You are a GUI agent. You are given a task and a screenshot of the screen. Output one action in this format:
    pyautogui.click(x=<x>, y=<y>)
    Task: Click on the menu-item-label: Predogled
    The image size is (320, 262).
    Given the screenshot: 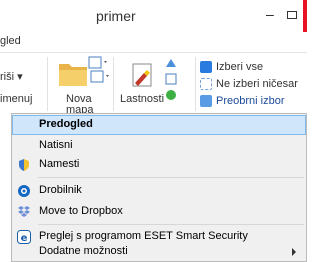 What is the action you would take?
    pyautogui.click(x=66, y=124)
    